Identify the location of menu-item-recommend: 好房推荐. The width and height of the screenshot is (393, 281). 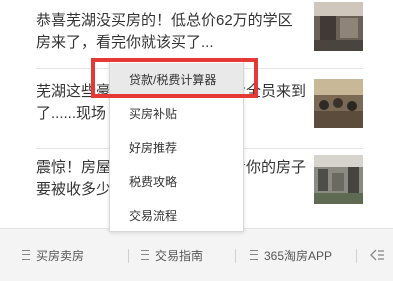
(176, 148).